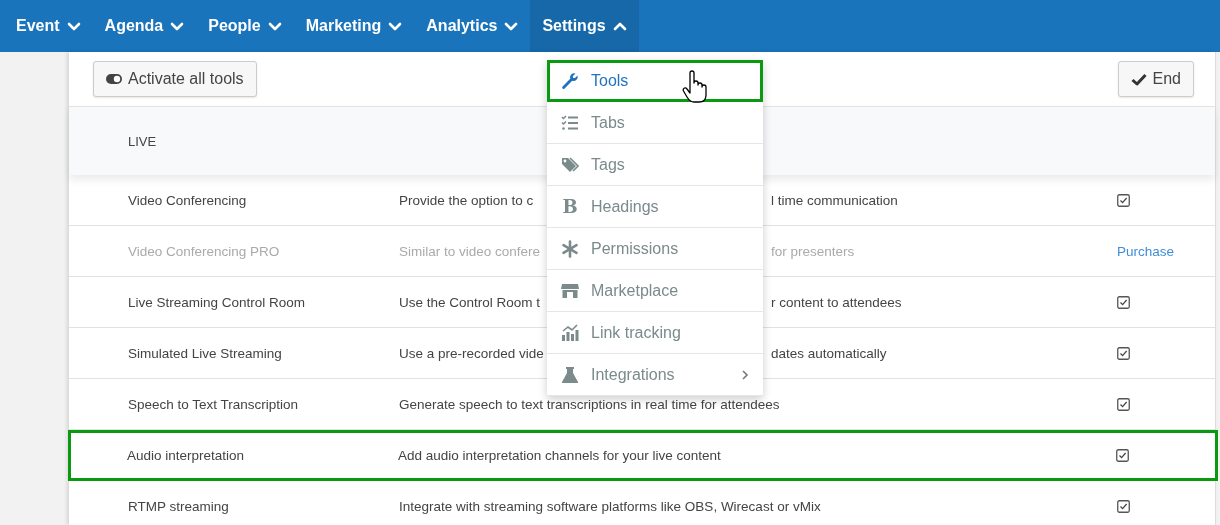 This screenshot has width=1220, height=525. Describe the element at coordinates (655, 249) in the screenshot. I see `menu-item: Permissions` at that location.